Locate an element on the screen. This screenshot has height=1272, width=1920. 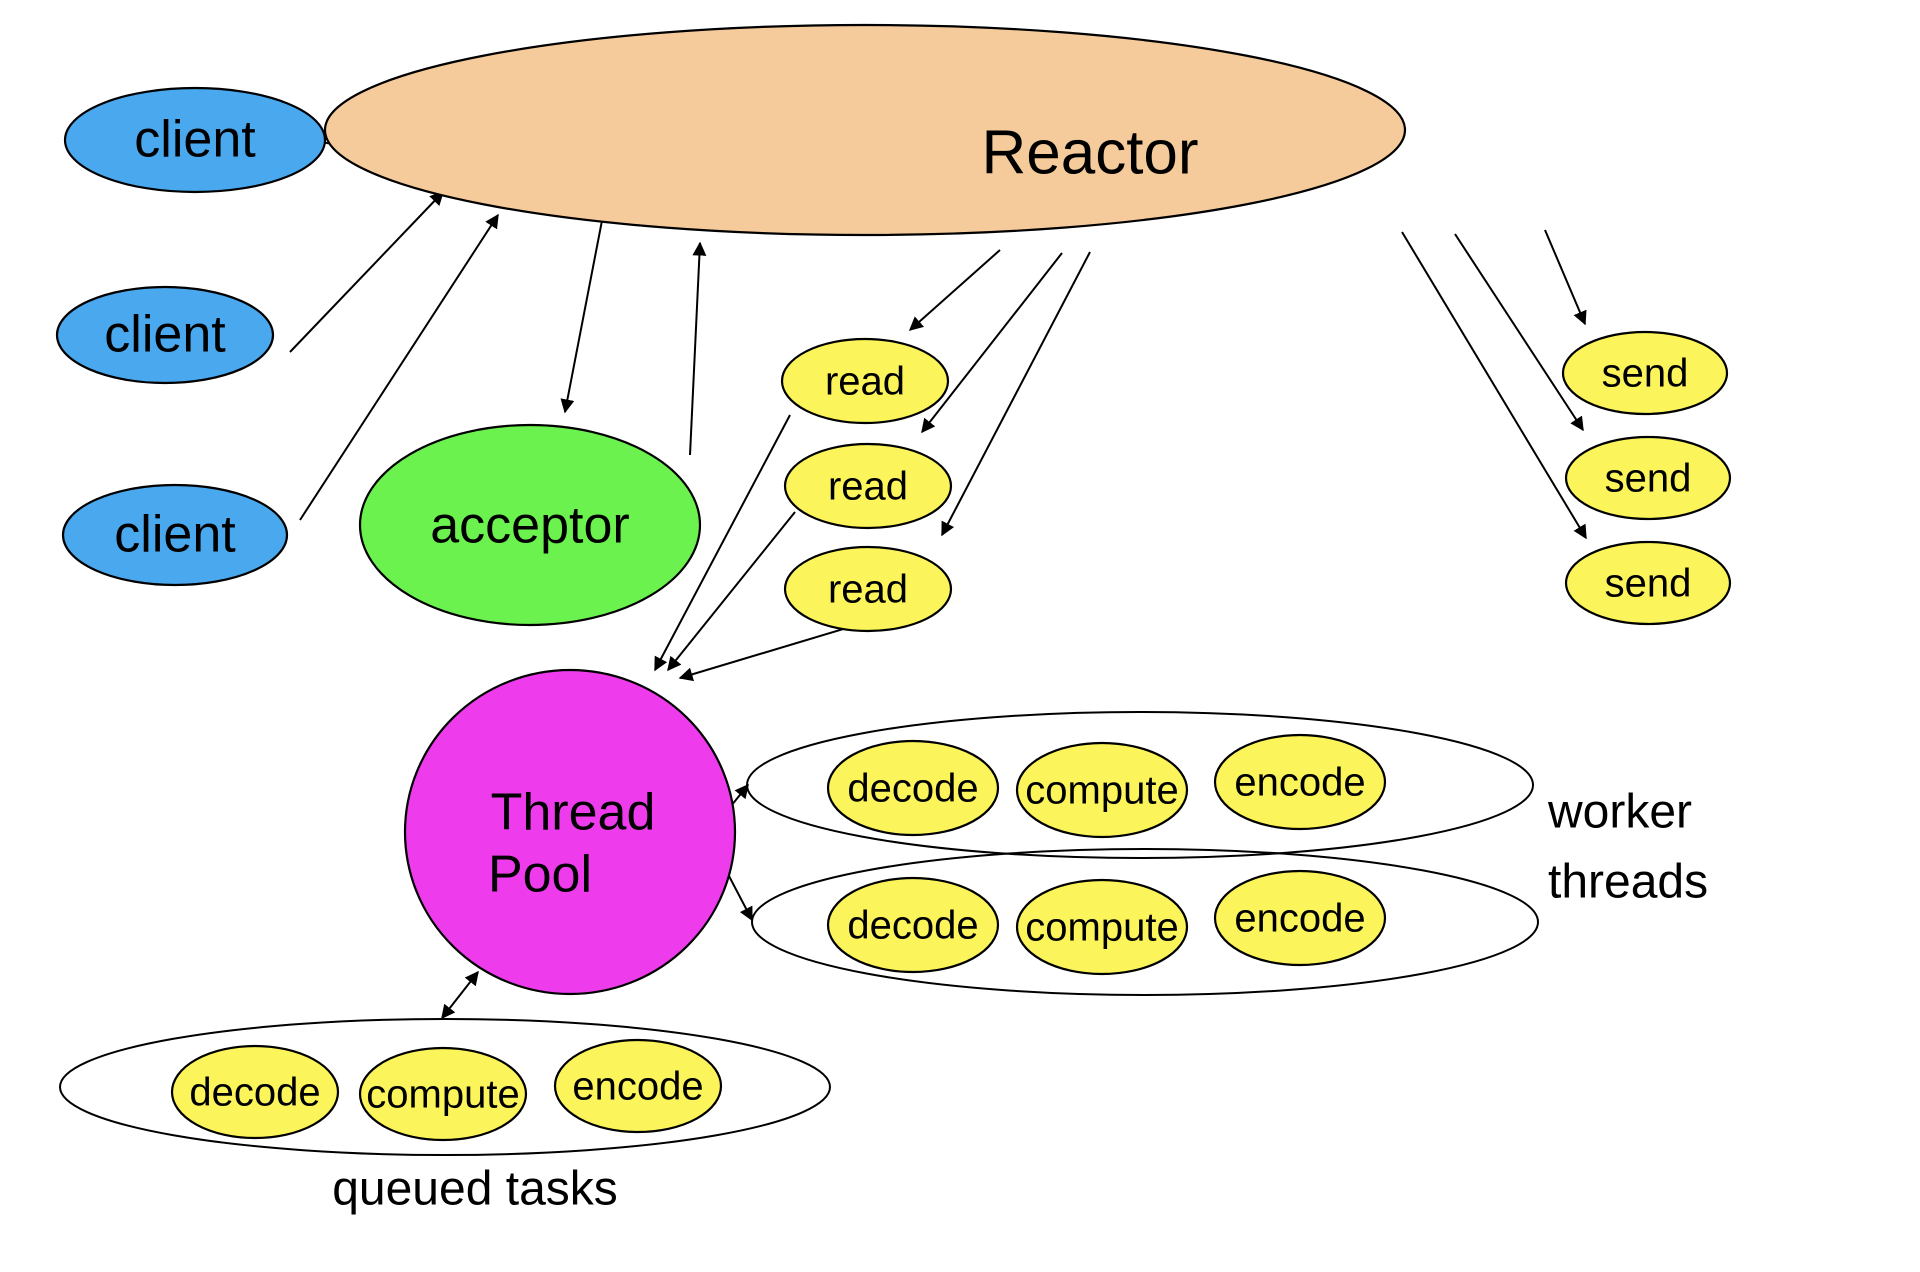
worker-task-encode-2: encode is located at coordinates (1300, 918).